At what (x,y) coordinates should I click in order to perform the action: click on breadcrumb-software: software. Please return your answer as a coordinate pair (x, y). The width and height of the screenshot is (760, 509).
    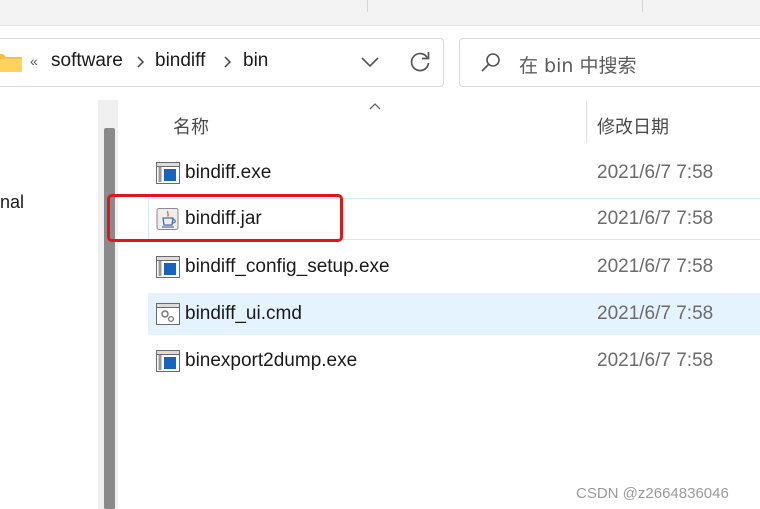
    Looking at the image, I should click on (87, 61).